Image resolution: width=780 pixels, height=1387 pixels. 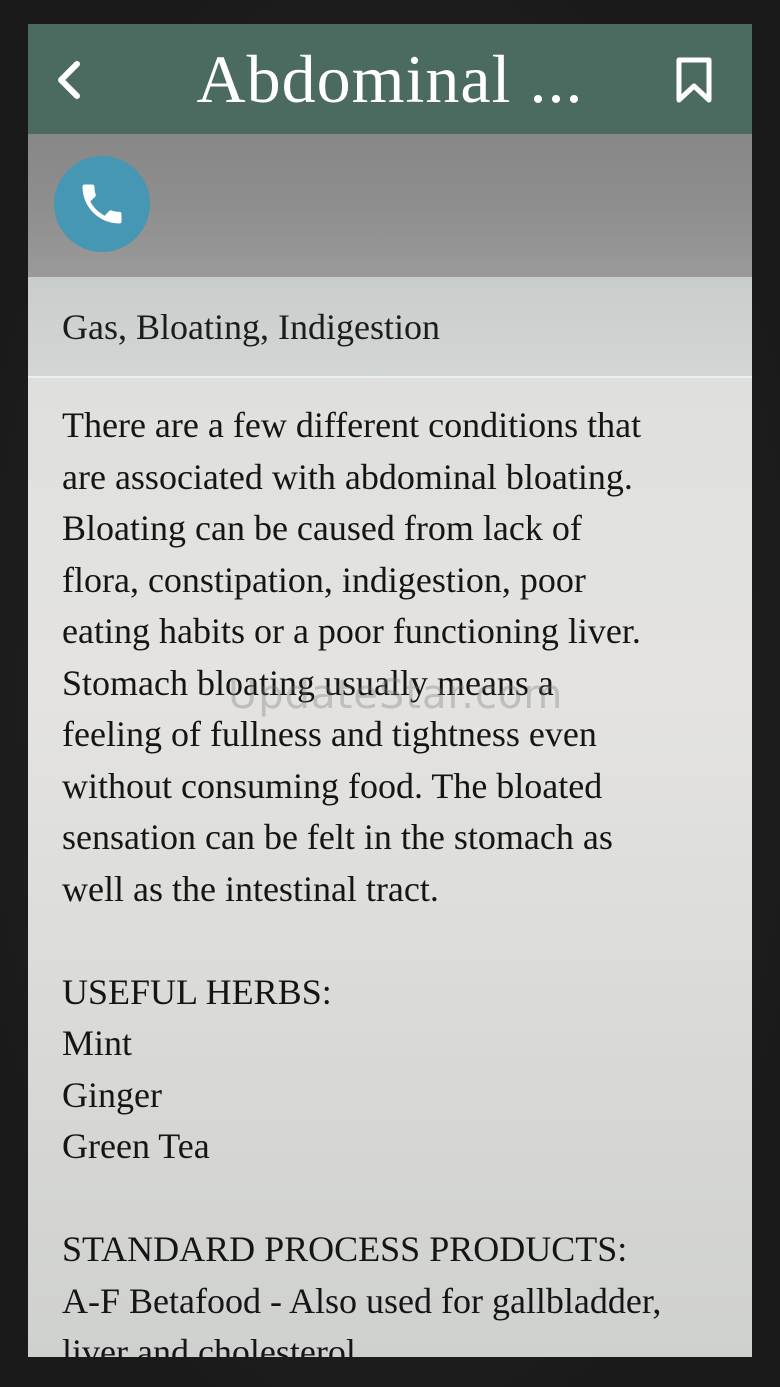 What do you see at coordinates (322, 528) in the screenshot?
I see `body-line: Bloating can be caused from lack of` at bounding box center [322, 528].